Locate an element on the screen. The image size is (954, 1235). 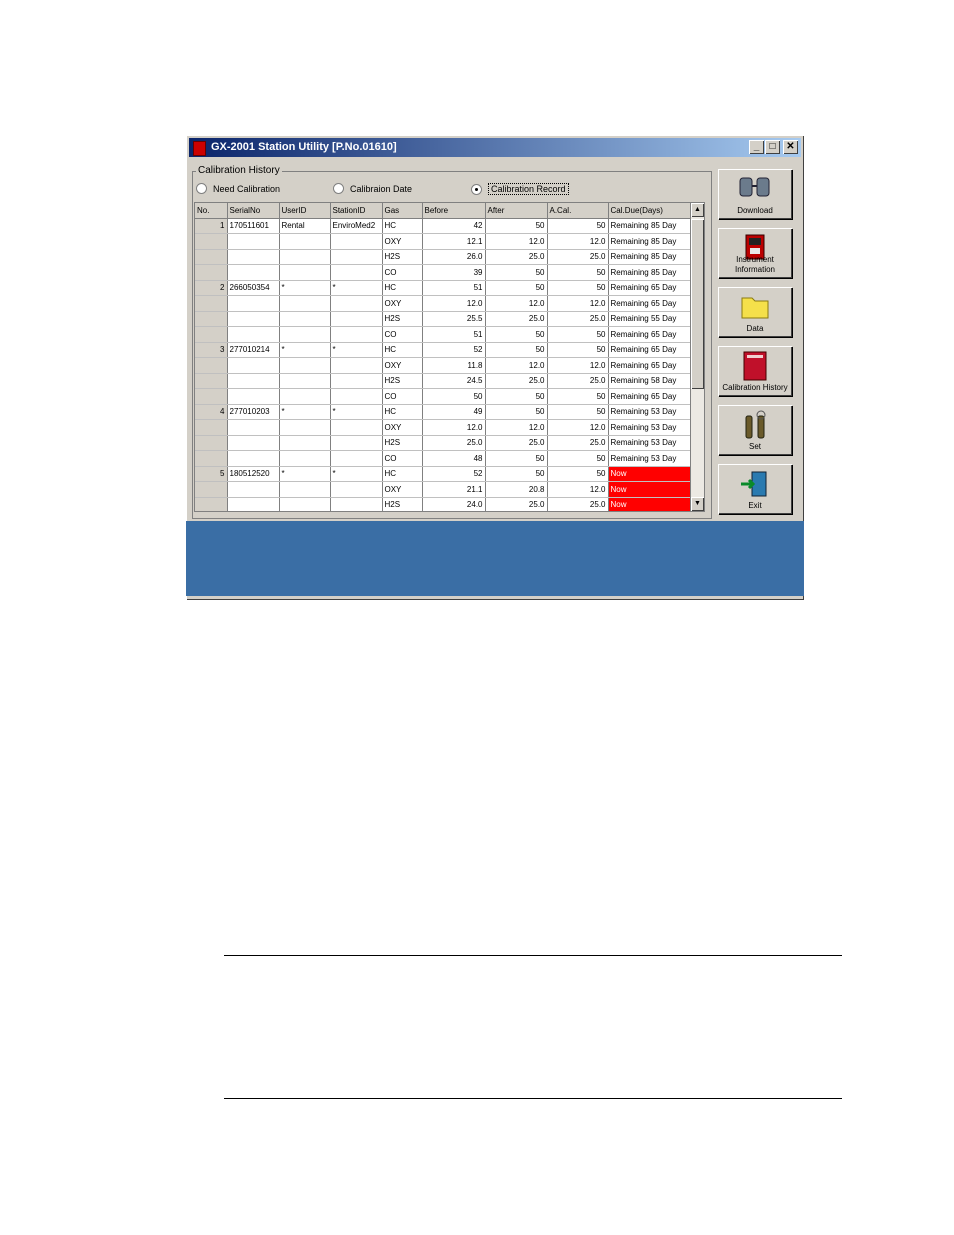
table-cell: 49 is located at coordinates (454, 412).